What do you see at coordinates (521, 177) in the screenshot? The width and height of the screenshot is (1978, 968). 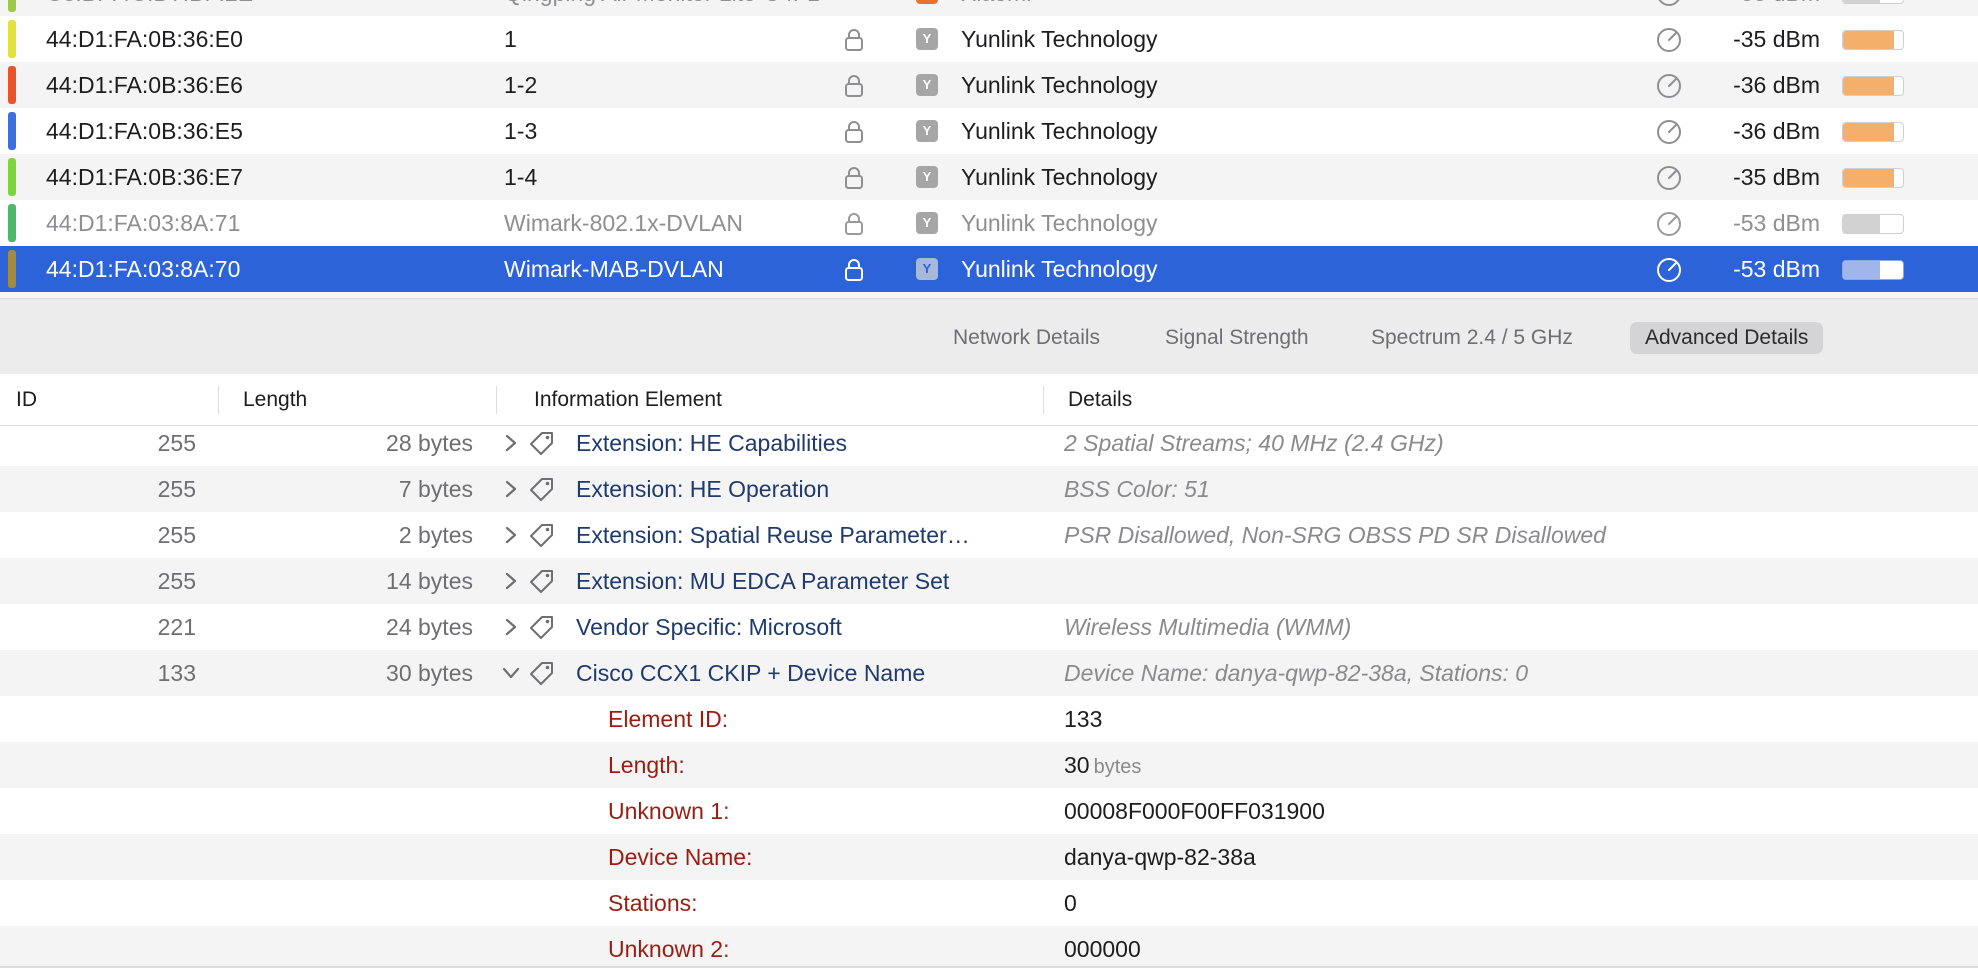 I see `network-ssid: 1-4` at bounding box center [521, 177].